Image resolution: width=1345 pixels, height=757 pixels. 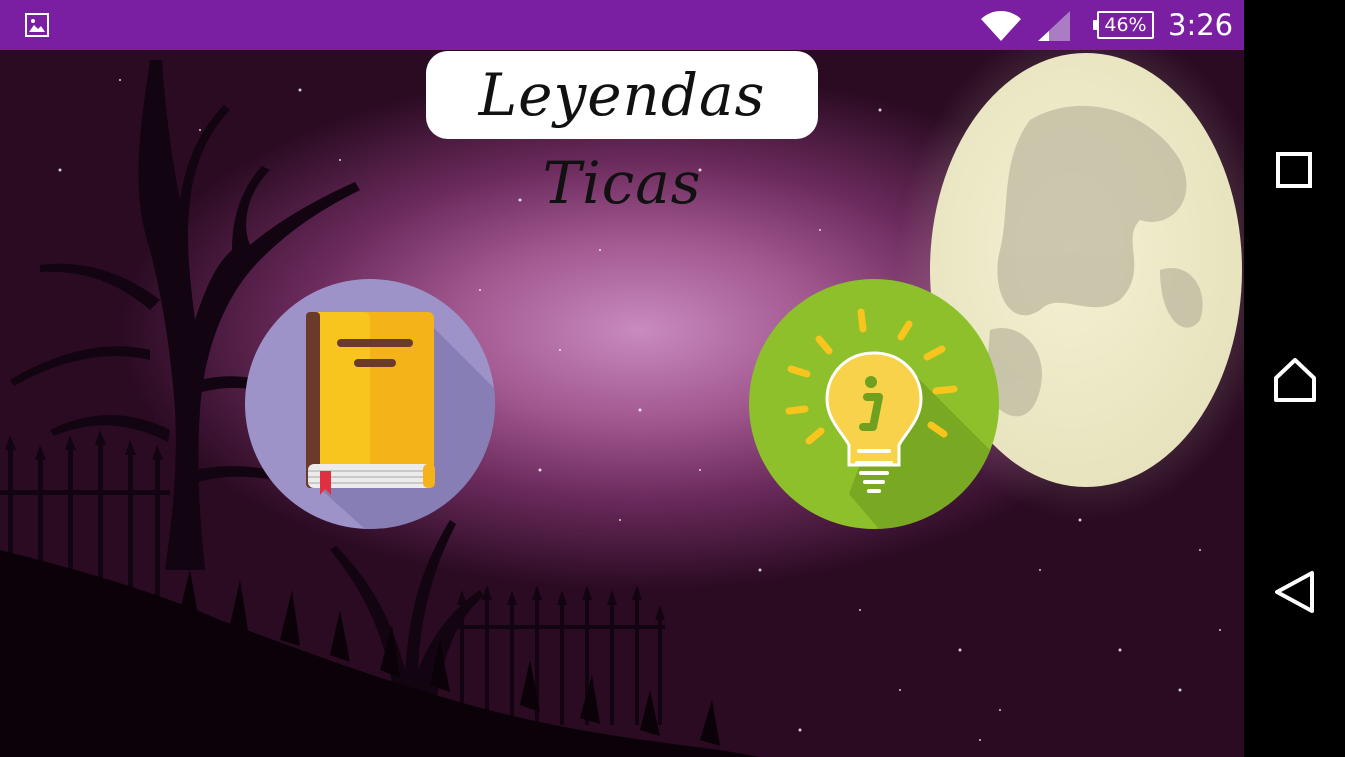 I want to click on image-notification-icon, so click(x=37, y=25).